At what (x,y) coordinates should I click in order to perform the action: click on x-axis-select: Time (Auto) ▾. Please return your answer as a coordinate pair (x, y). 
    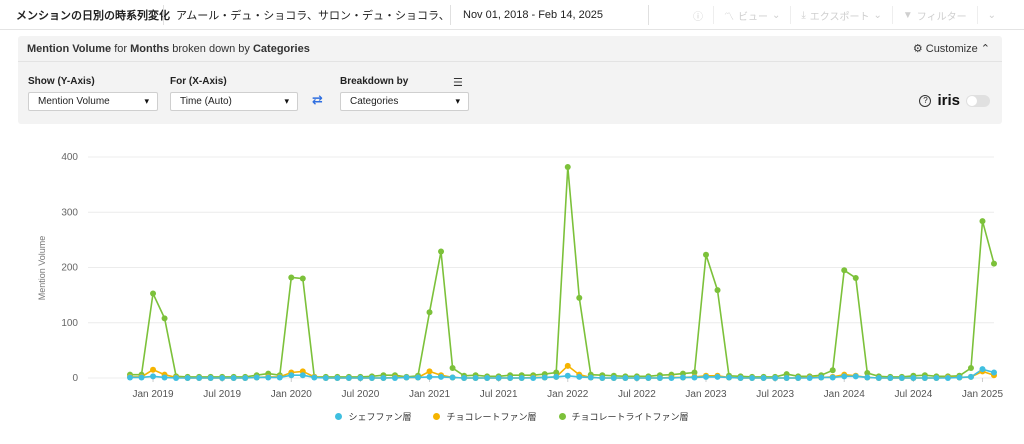
    Looking at the image, I should click on (234, 101).